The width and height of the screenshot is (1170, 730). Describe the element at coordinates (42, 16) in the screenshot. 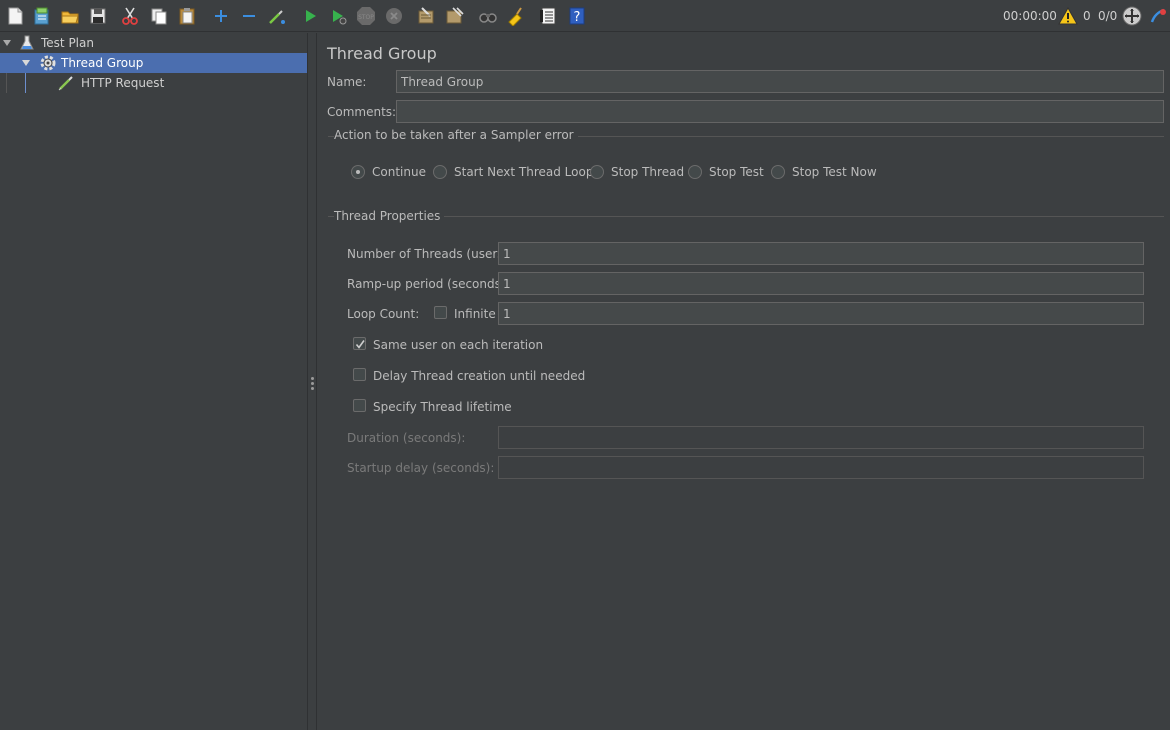

I see `templates-icon` at that location.